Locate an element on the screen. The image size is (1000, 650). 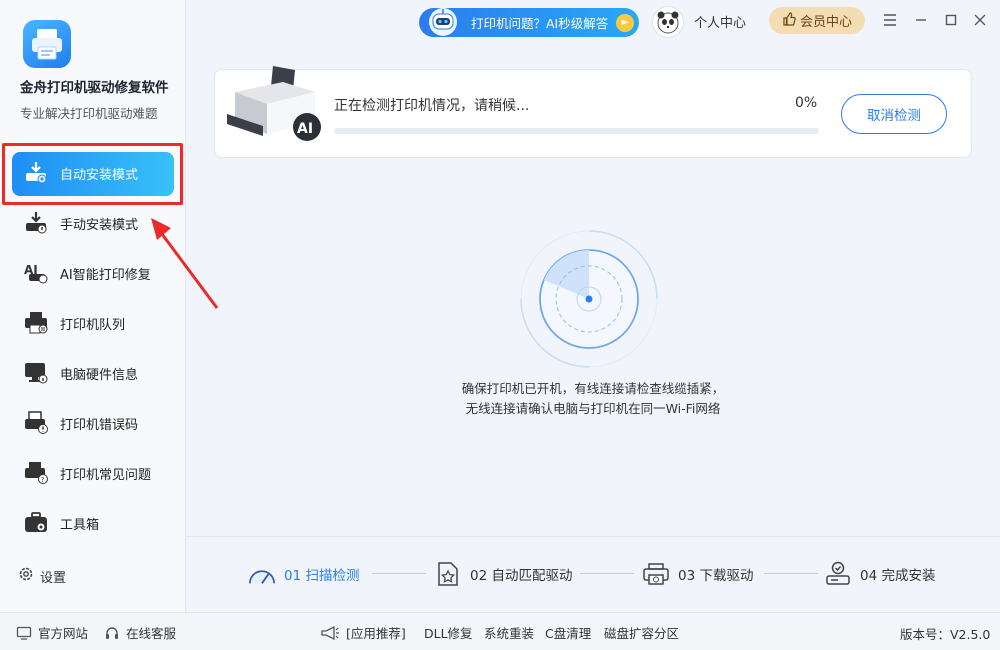
sidebar-item-toolbox: 工具箱 is located at coordinates (93, 523).